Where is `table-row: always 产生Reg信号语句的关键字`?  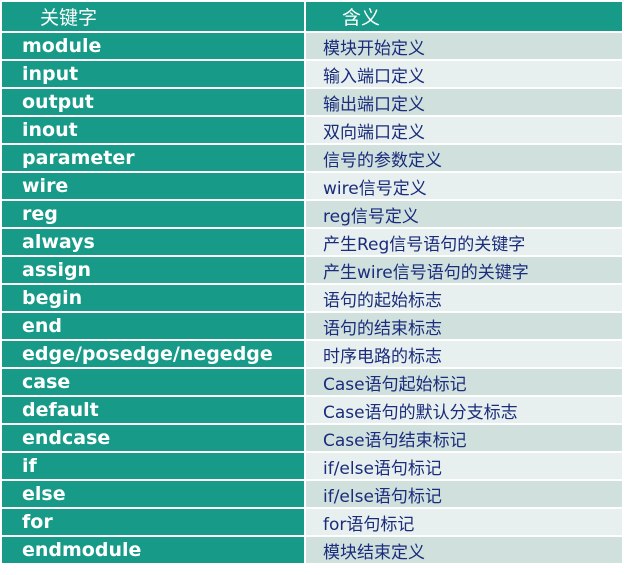 table-row: always 产生Reg信号语句的关键字 is located at coordinates (312, 242).